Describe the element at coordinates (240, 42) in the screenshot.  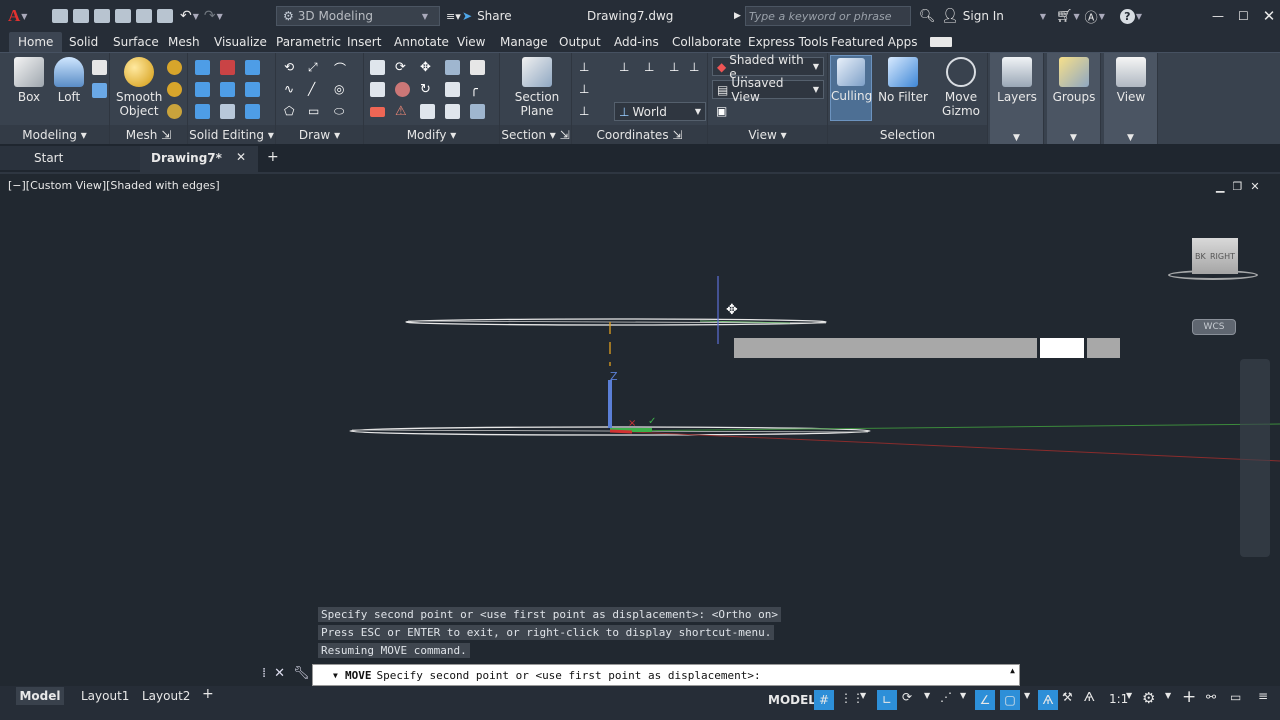
I see `tab-visualize: Visualize` at that location.